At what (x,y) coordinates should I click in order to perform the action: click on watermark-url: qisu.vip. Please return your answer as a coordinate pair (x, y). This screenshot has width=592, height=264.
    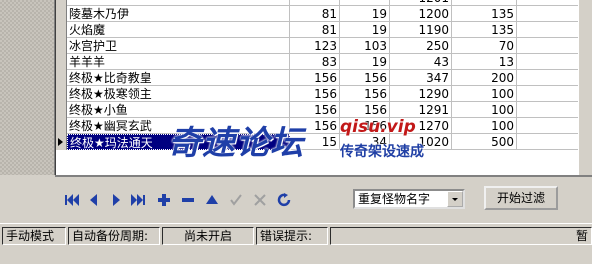
    Looking at the image, I should click on (378, 127).